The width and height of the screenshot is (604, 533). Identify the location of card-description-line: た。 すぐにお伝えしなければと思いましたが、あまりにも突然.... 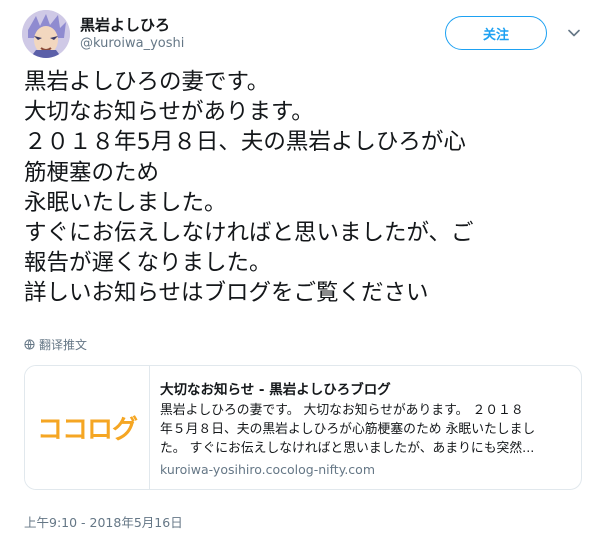
(347, 448).